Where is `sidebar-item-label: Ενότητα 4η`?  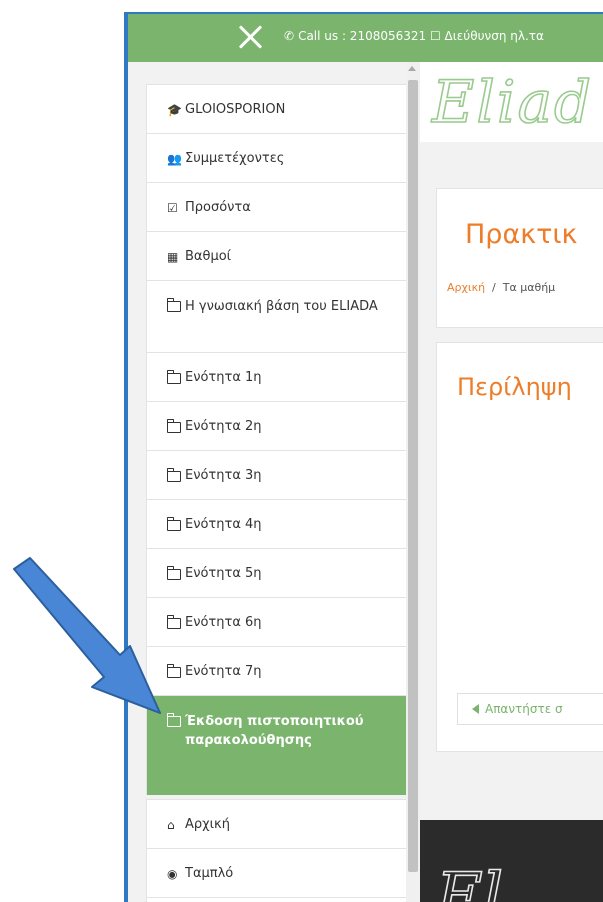
sidebar-item-label: Ενότητα 4η is located at coordinates (223, 524).